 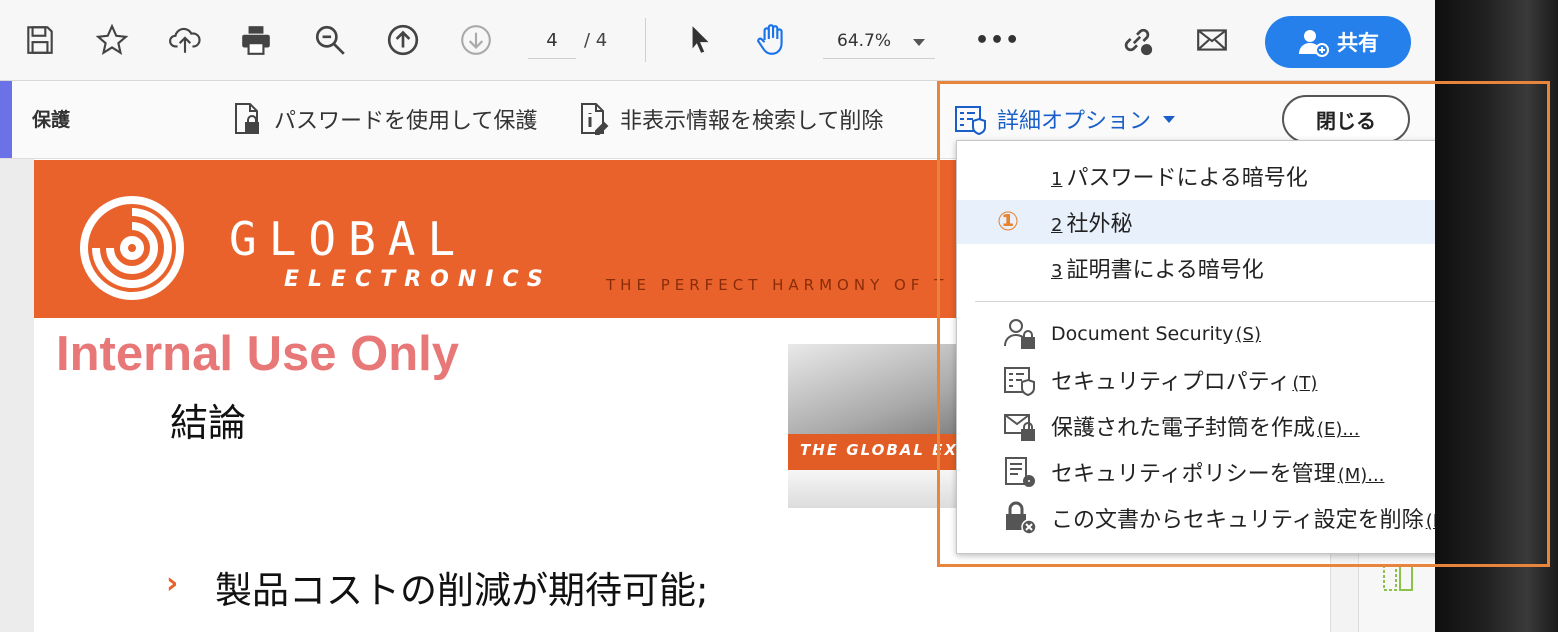 I want to click on menu-item-security-properties: セキュリティプロパティ (T), so click(x=1196, y=380).